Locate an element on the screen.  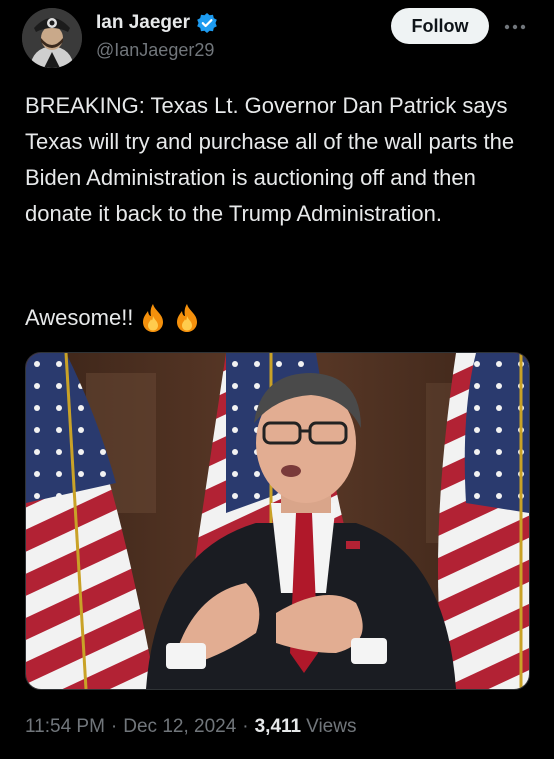
tweet-meta: 11:54 PM · Dec 12, 2024 · 3,411 Views is located at coordinates (190, 727).